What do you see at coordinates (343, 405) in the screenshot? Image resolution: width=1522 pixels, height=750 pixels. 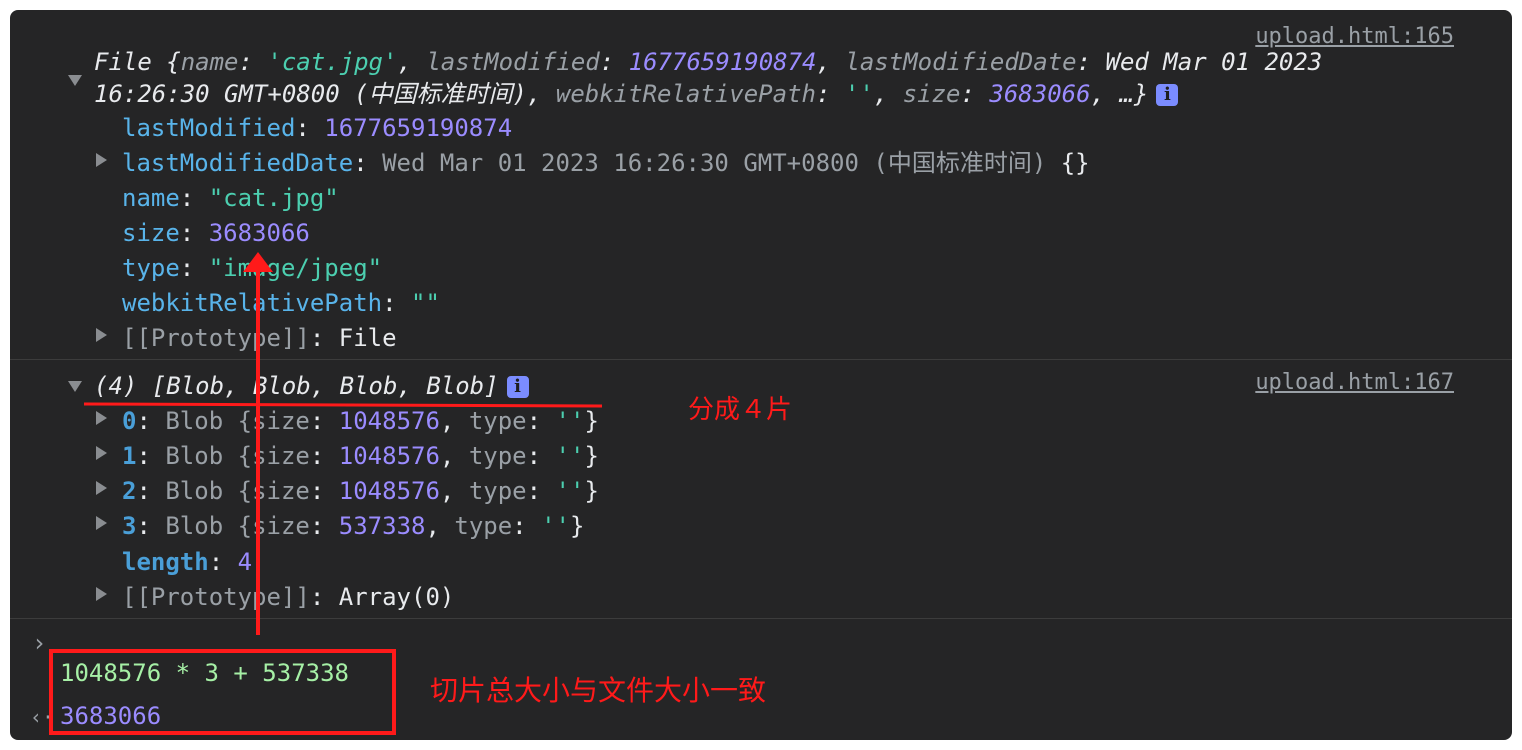 I see `underline-annotation` at bounding box center [343, 405].